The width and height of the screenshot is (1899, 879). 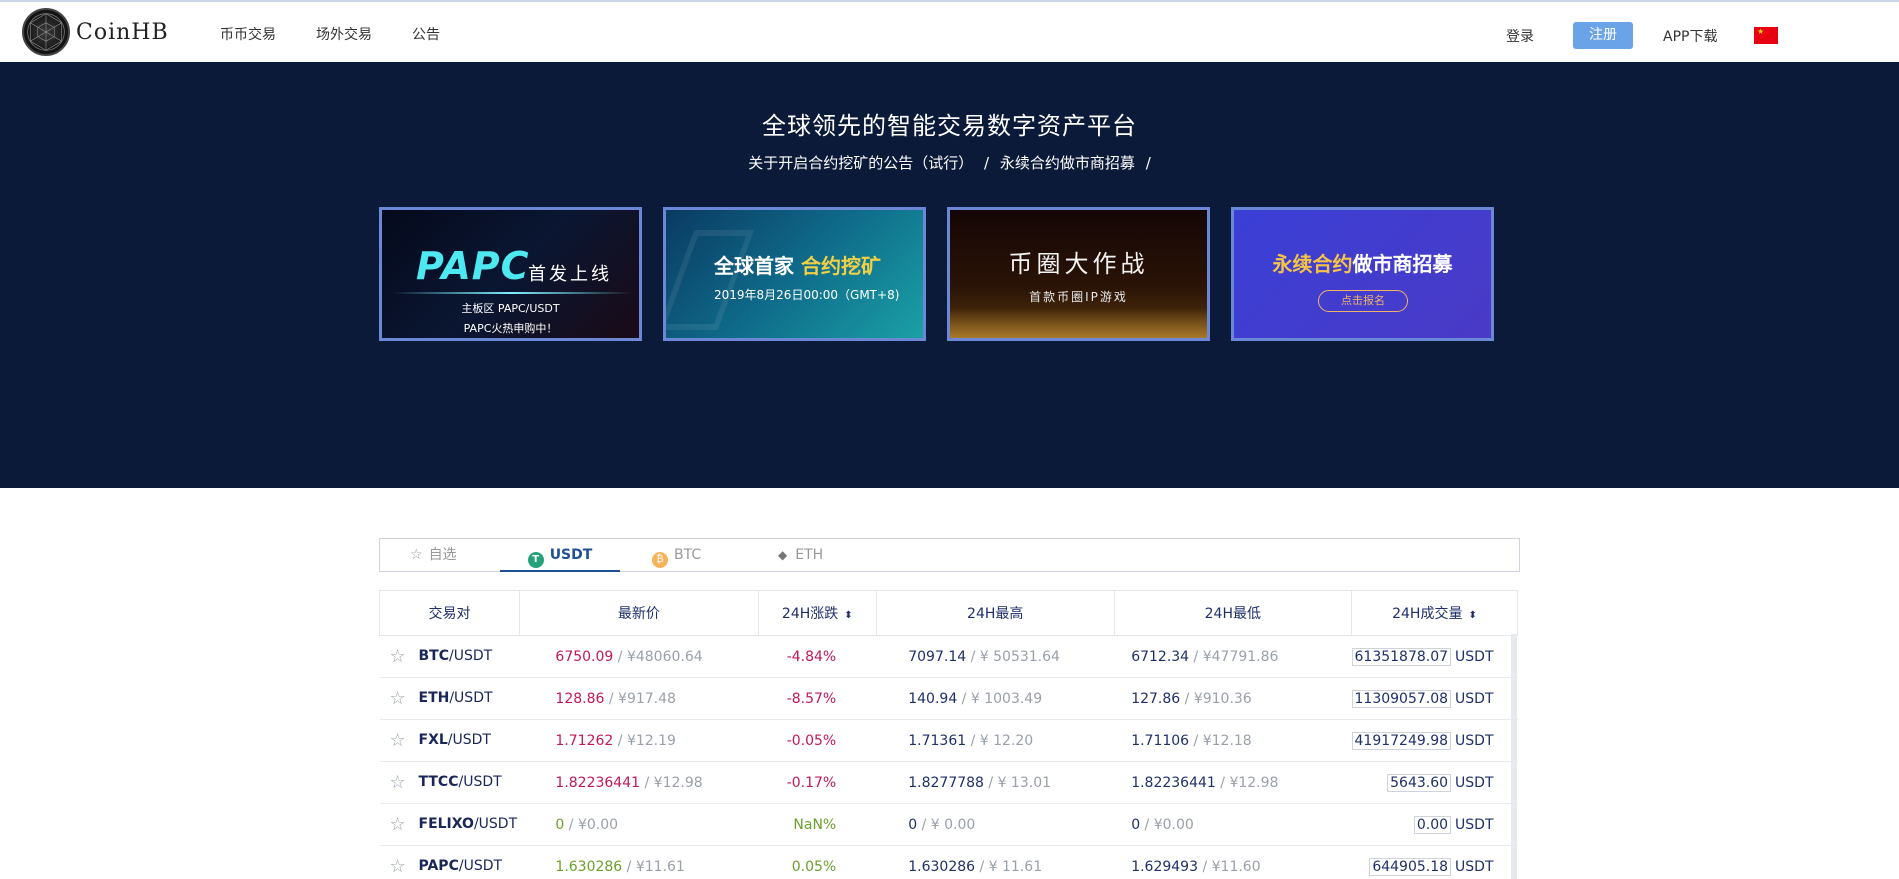 I want to click on table-scrollbar, so click(x=1514, y=756).